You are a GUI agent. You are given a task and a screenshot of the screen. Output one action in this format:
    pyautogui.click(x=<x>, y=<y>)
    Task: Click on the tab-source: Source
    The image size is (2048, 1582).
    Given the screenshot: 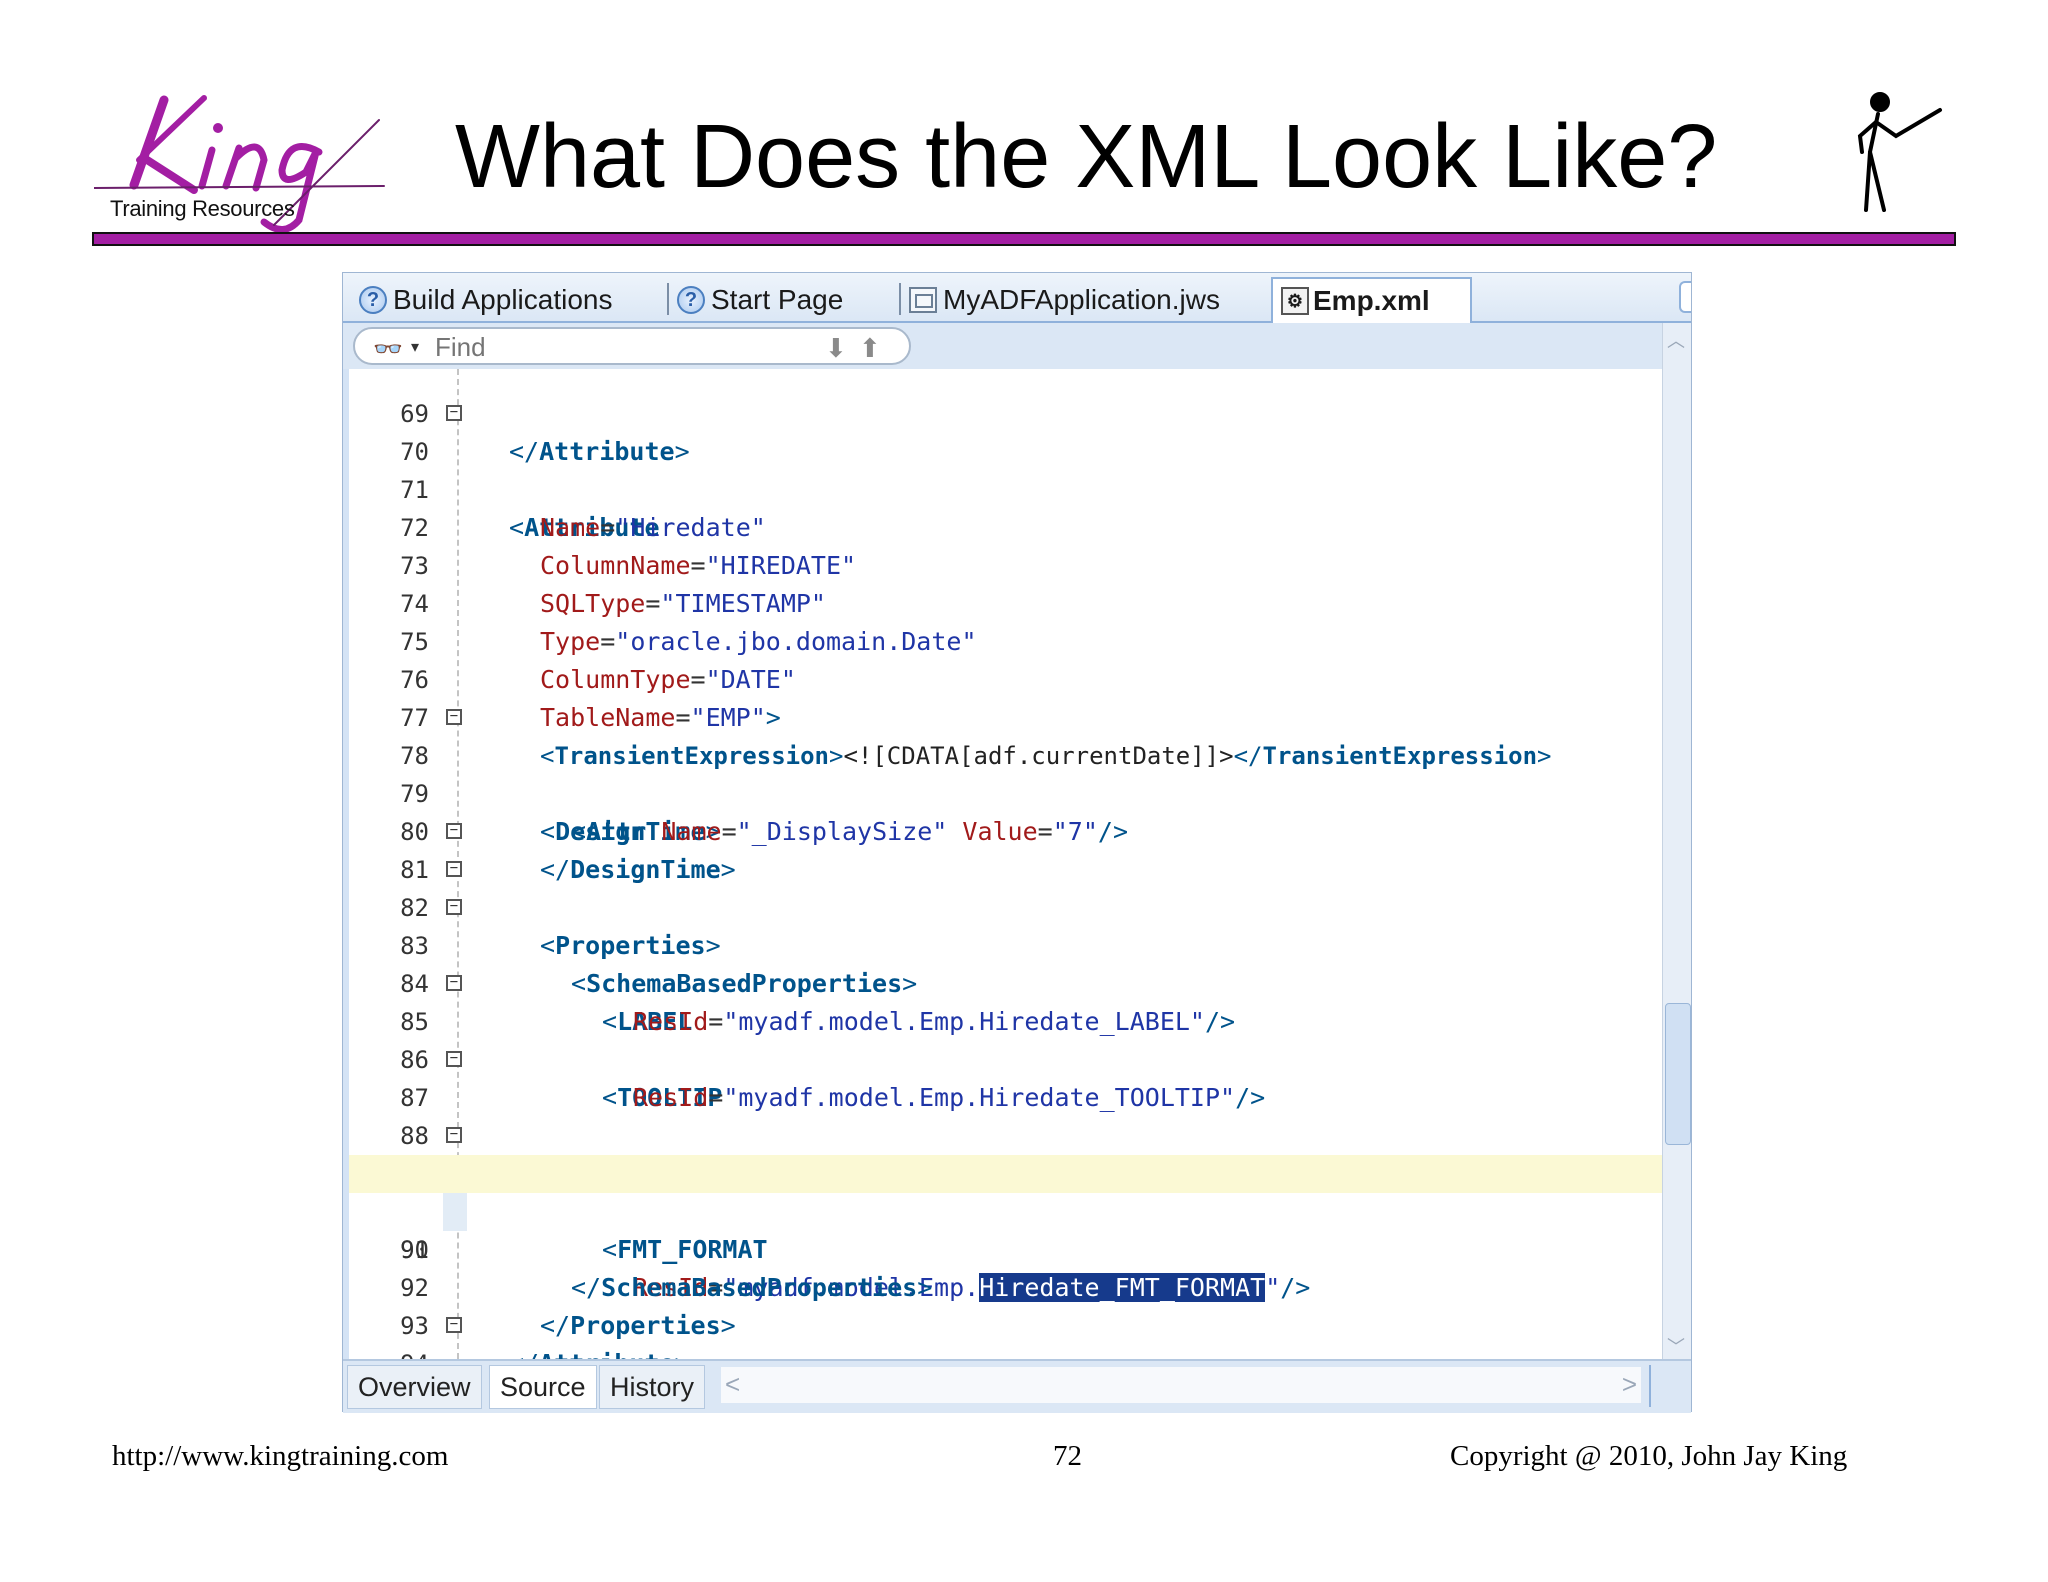 What is the action you would take?
    pyautogui.click(x=543, y=1387)
    